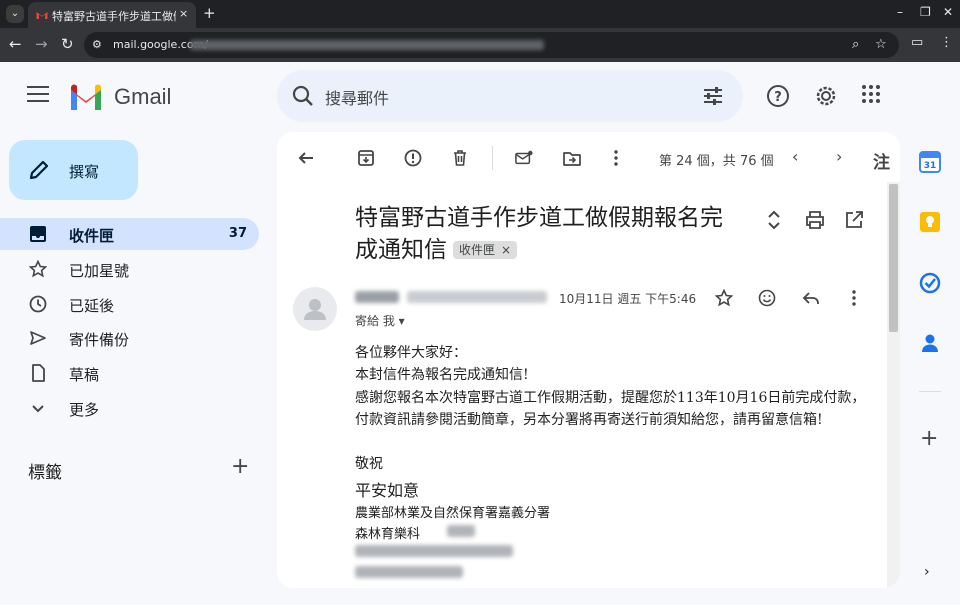 The image size is (960, 605). I want to click on body-line-3: 付款資訊請參閱活動簡章，另本分署將再寄送行前須知給您，請再留意信箱!, so click(589, 420).